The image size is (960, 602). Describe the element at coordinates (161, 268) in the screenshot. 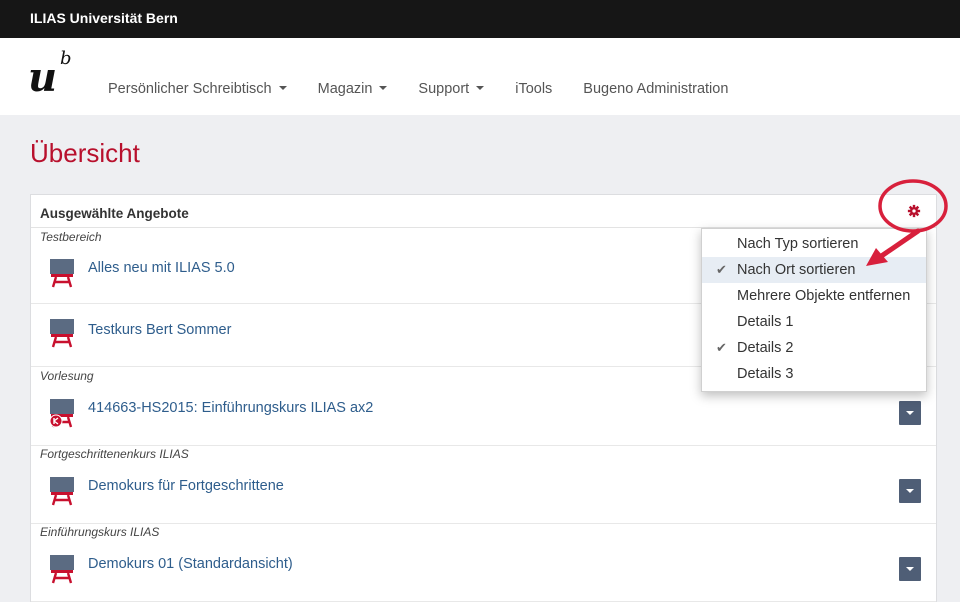

I see `course-link: Alles neu mit ILIAS 5.0` at that location.